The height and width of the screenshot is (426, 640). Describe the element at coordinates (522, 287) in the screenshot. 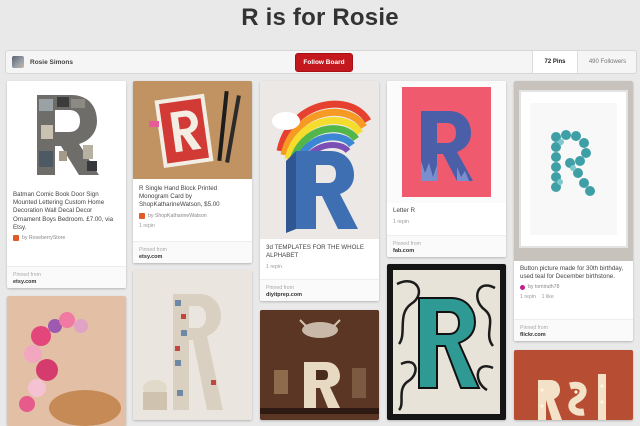

I see `user-icon` at that location.